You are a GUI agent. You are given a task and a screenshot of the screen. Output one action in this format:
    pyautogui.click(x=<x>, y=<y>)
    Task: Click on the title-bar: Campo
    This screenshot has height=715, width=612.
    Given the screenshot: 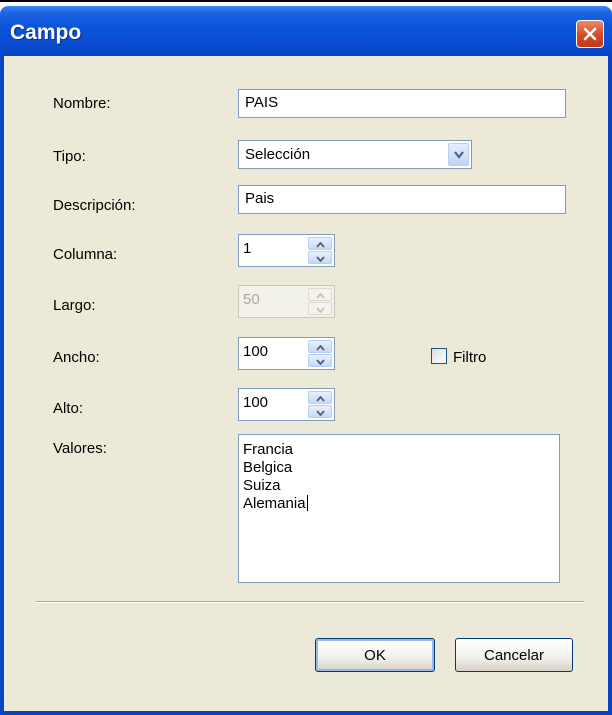 What is the action you would take?
    pyautogui.click(x=306, y=31)
    